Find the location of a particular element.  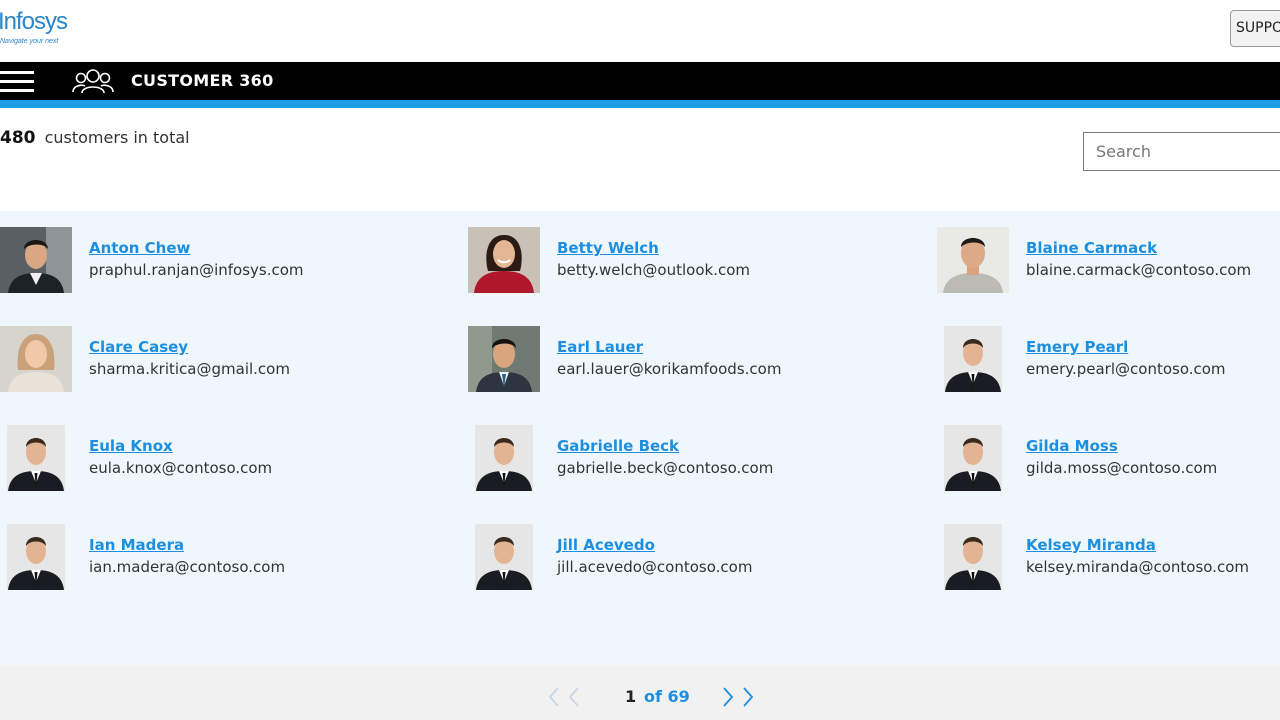

customer-card: Anton Chew praphul.ranjan@infosys.com is located at coordinates (230, 262).